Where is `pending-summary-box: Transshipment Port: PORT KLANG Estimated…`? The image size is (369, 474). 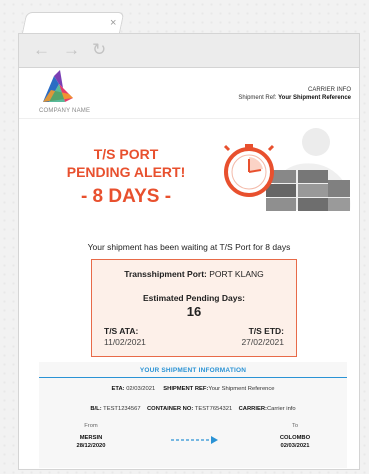
pending-summary-box: Transshipment Port: PORT KLANG Estimated… is located at coordinates (194, 308).